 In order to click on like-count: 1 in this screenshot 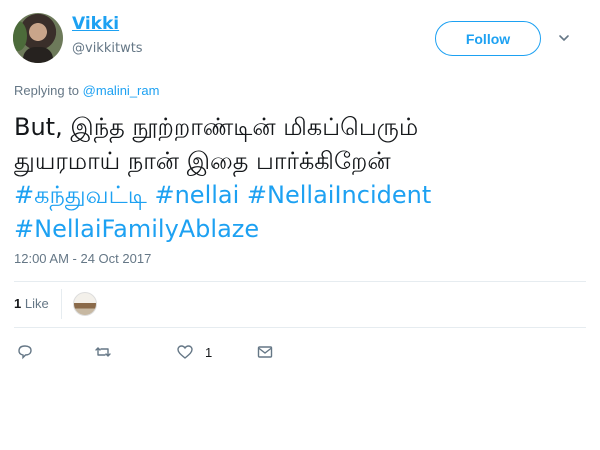, I will do `click(209, 352)`.